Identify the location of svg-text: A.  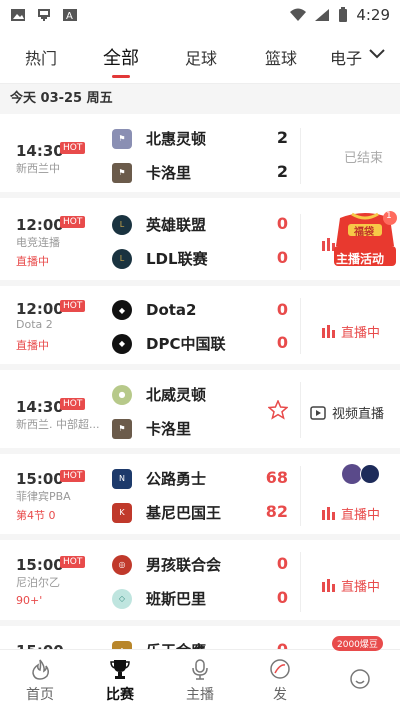
(69, 16).